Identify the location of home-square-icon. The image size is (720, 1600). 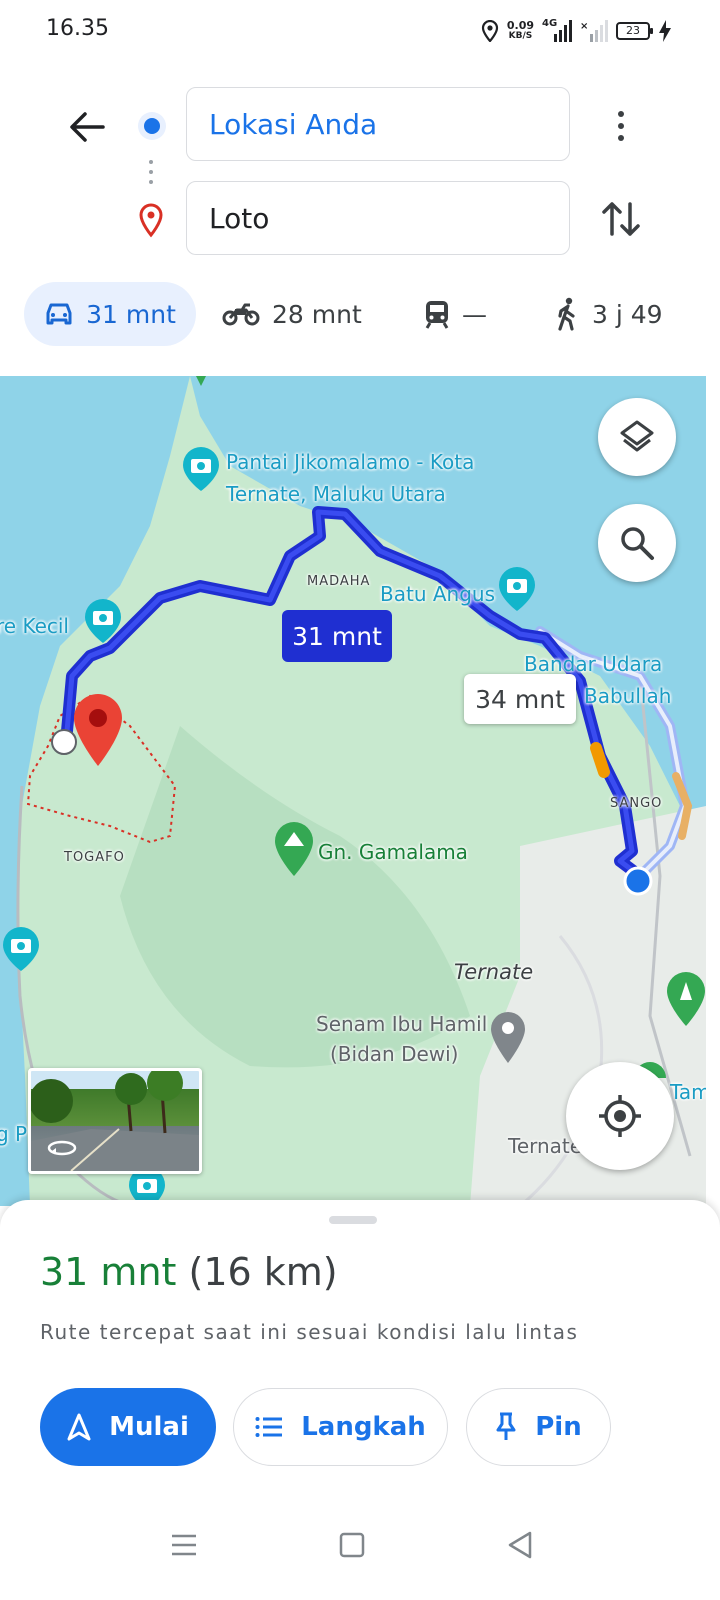
(352, 1545).